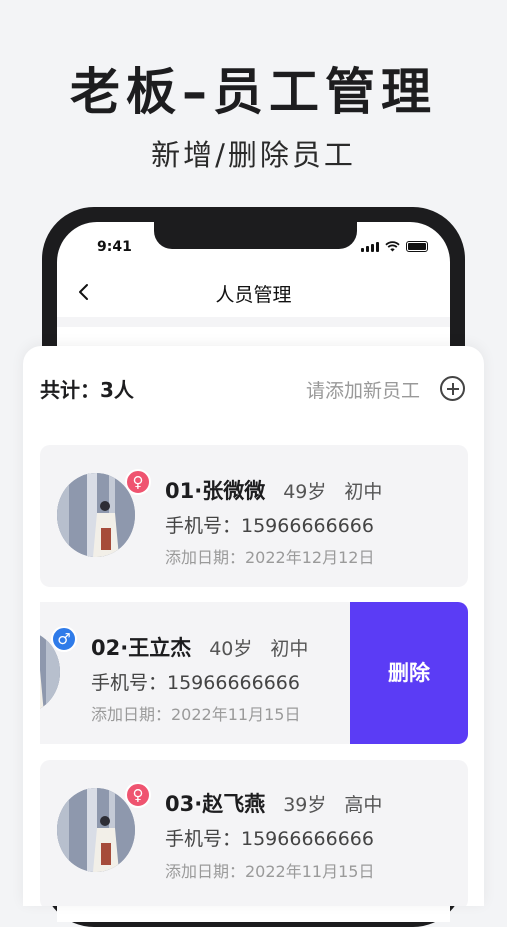 Image resolution: width=507 pixels, height=927 pixels. Describe the element at coordinates (273, 803) in the screenshot. I see `employee-name-line: 03·赵飞燕 39岁 高中` at that location.